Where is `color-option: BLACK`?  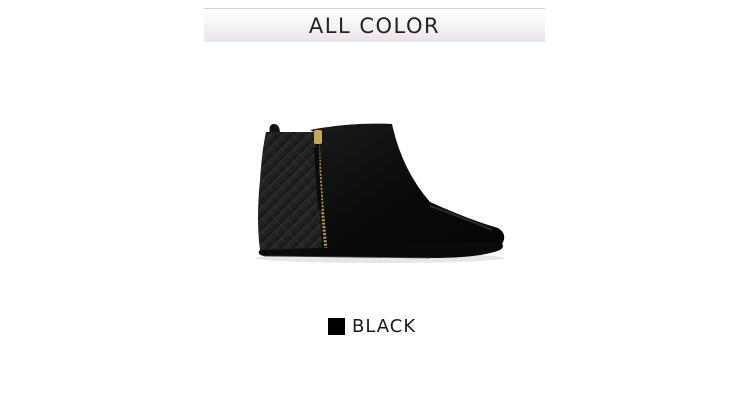
color-option: BLACK is located at coordinates (372, 326).